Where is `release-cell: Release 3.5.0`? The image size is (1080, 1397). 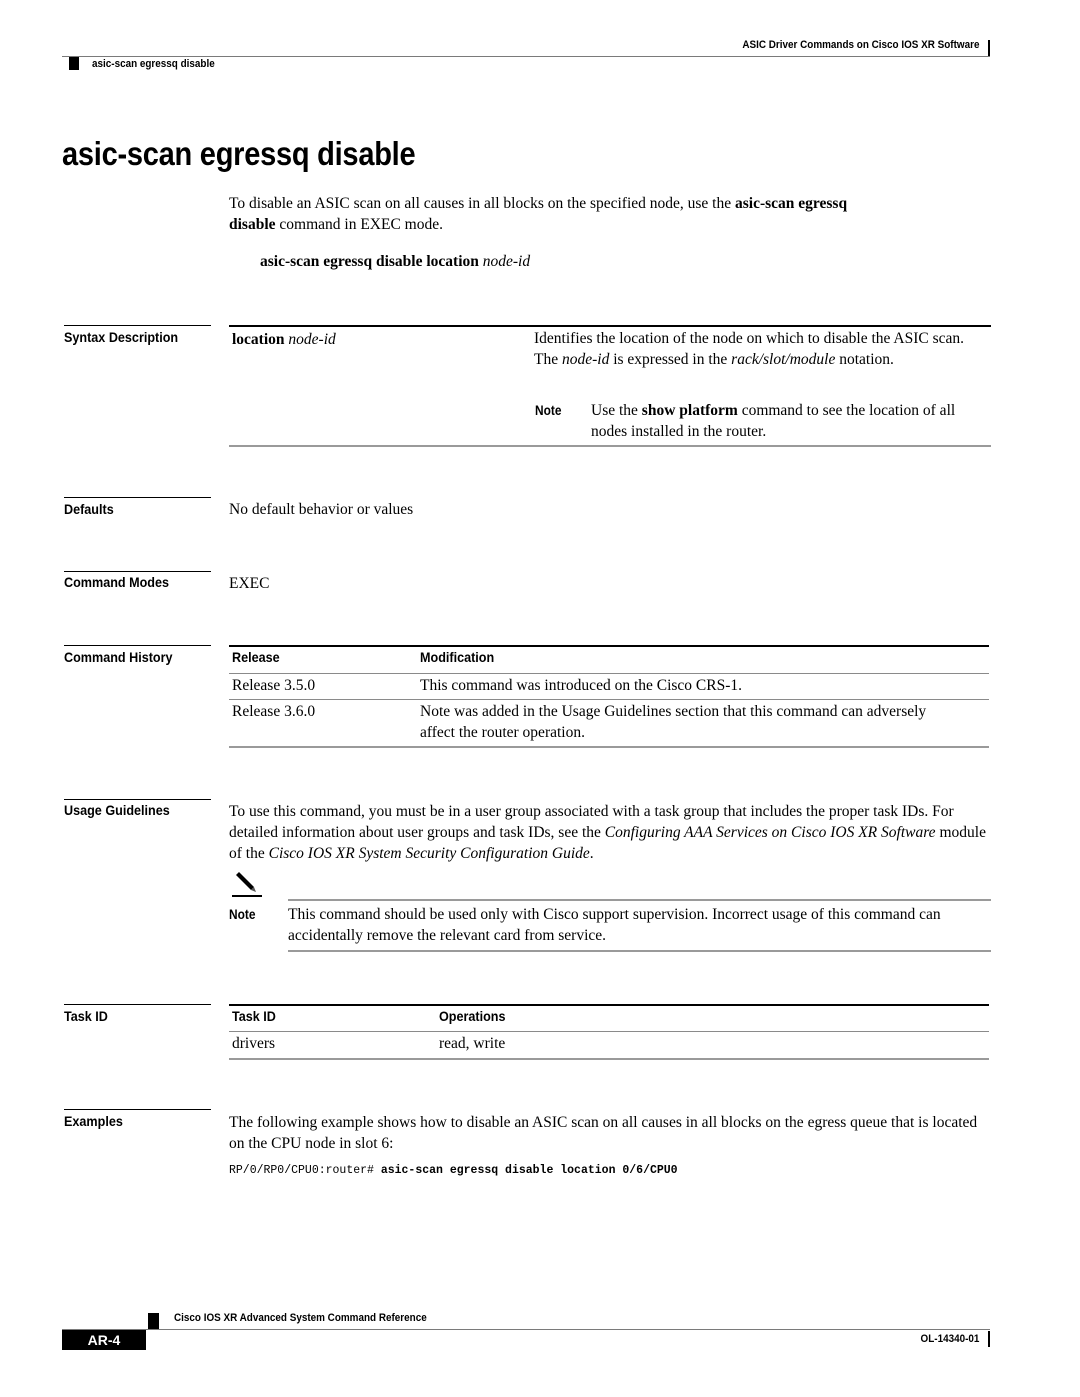 release-cell: Release 3.5.0 is located at coordinates (274, 685).